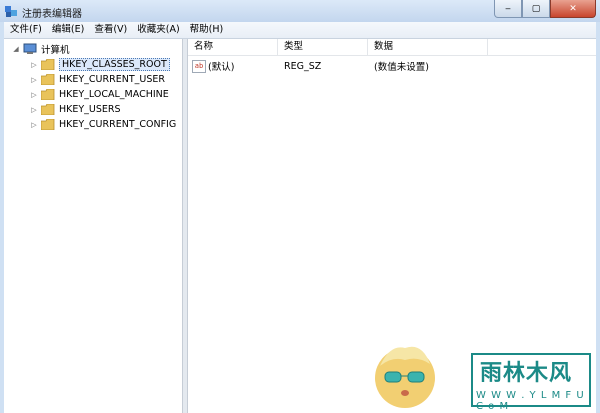  I want to click on watermark-url: W W W . Y L M F U . C o M, so click(535, 401).